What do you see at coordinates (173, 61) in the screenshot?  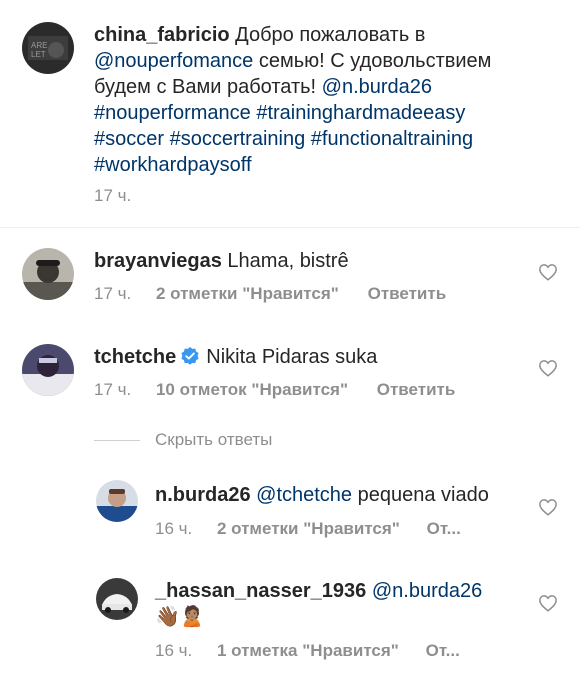 I see `mention-link: @nouperfomance` at bounding box center [173, 61].